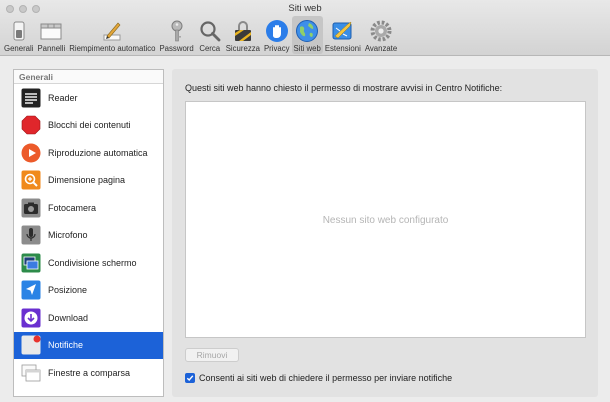 Image resolution: width=610 pixels, height=402 pixels. Describe the element at coordinates (19, 31) in the screenshot. I see `general-switch-icon` at that location.